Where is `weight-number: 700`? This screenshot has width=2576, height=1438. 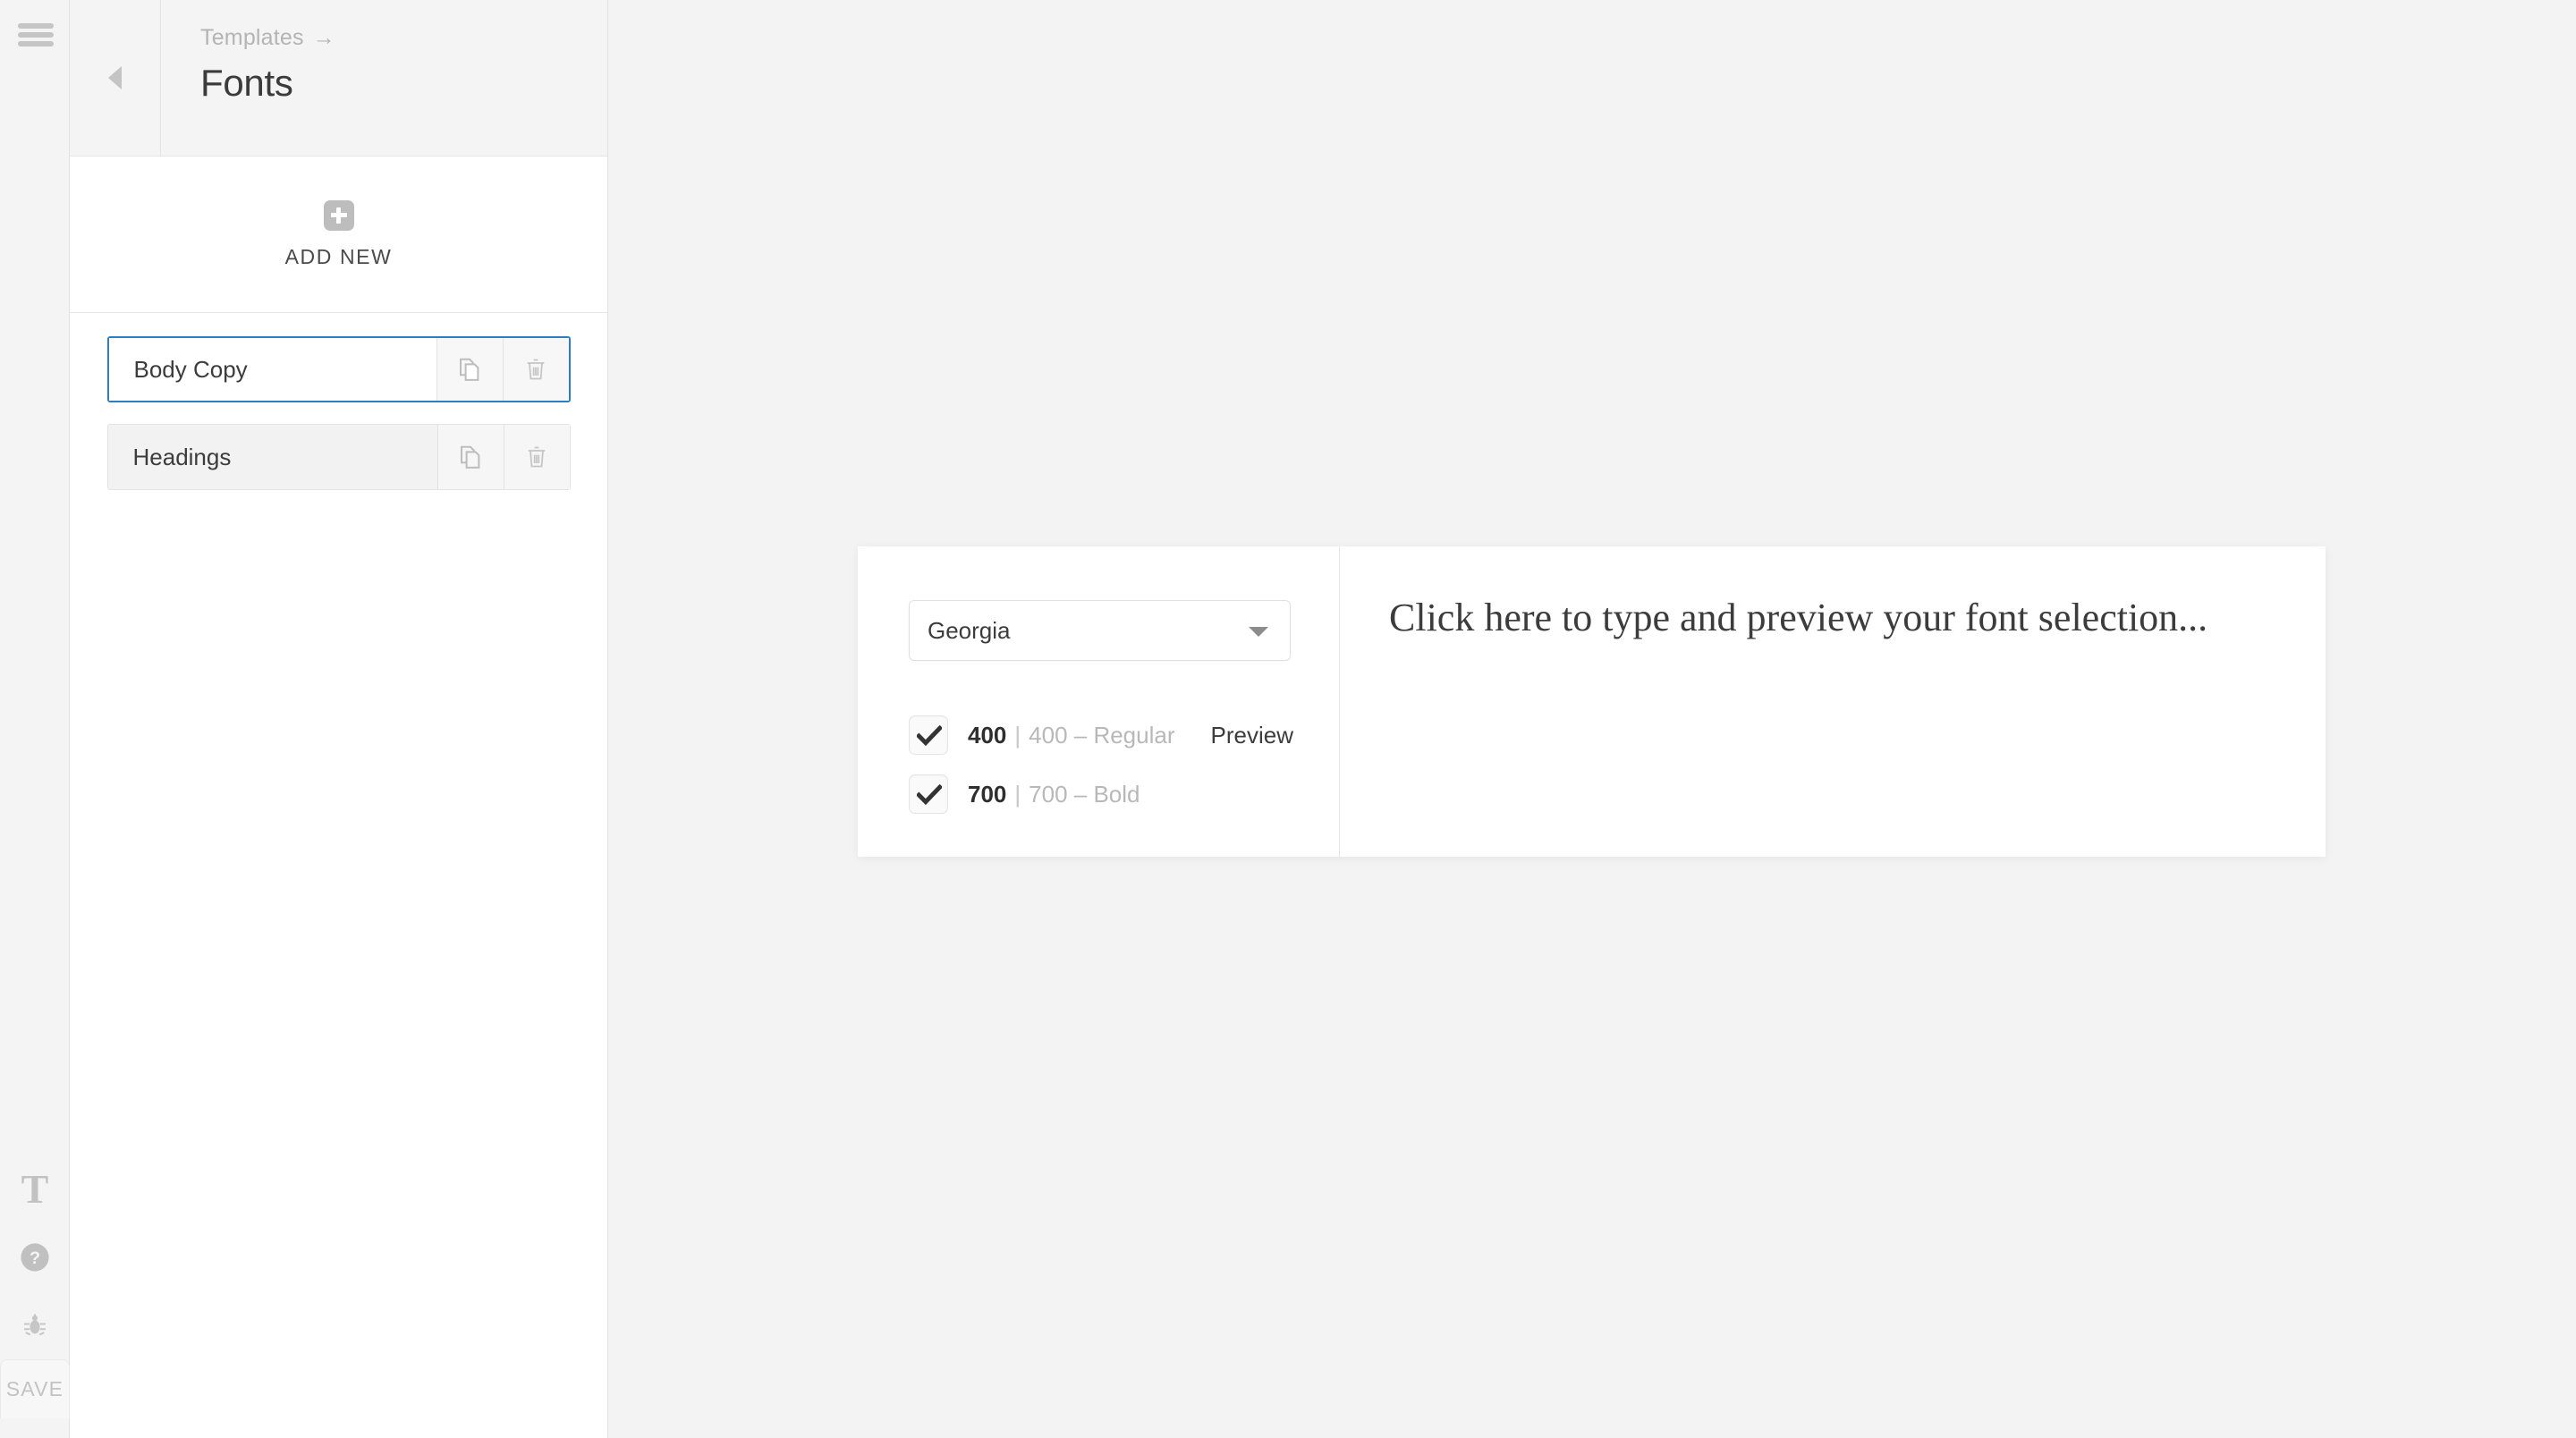 weight-number: 700 is located at coordinates (987, 794).